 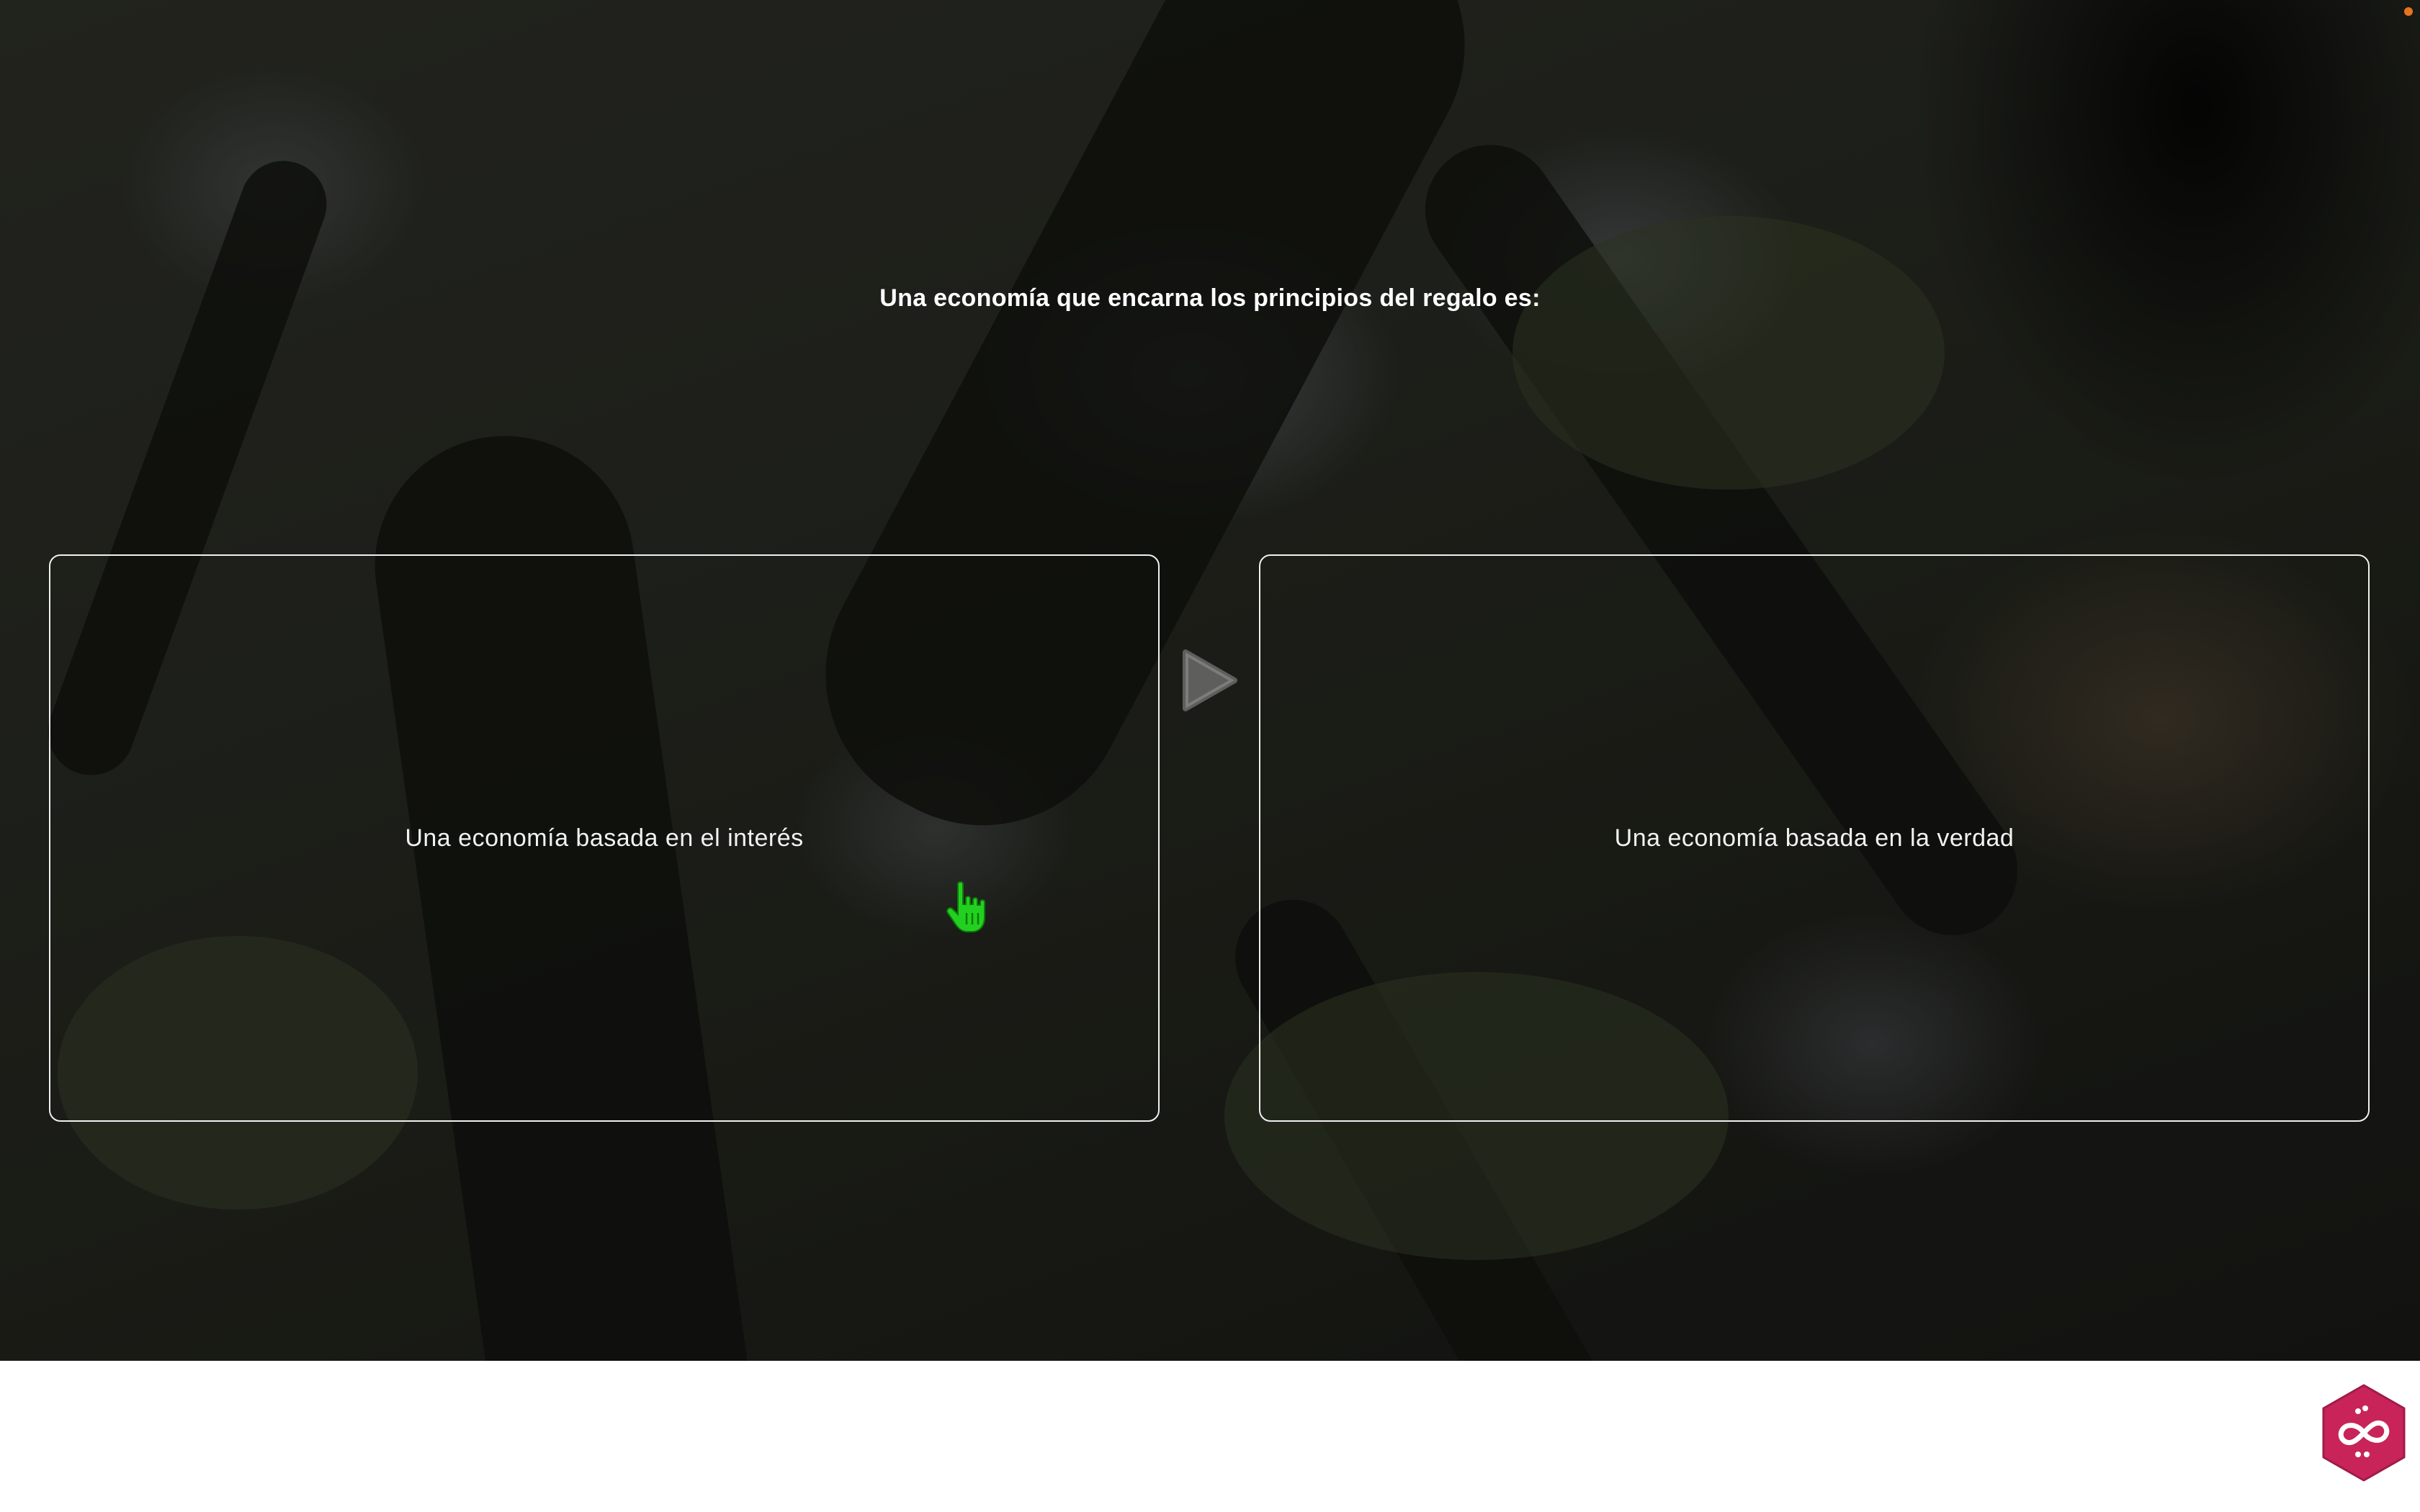 I want to click on play-icon, so click(x=1210, y=680).